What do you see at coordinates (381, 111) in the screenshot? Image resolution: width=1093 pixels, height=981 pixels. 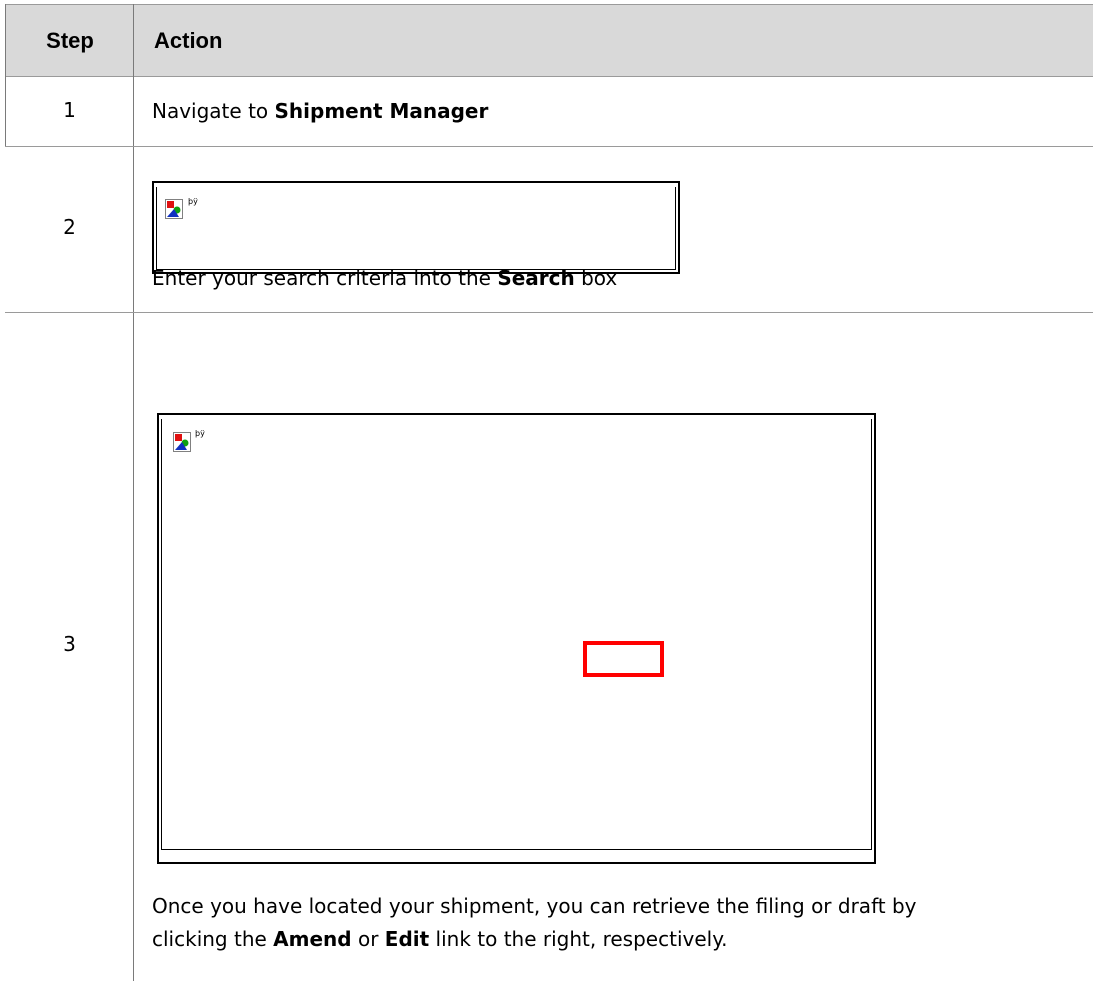 I see `shipment-manager-label: Shipment Manager` at bounding box center [381, 111].